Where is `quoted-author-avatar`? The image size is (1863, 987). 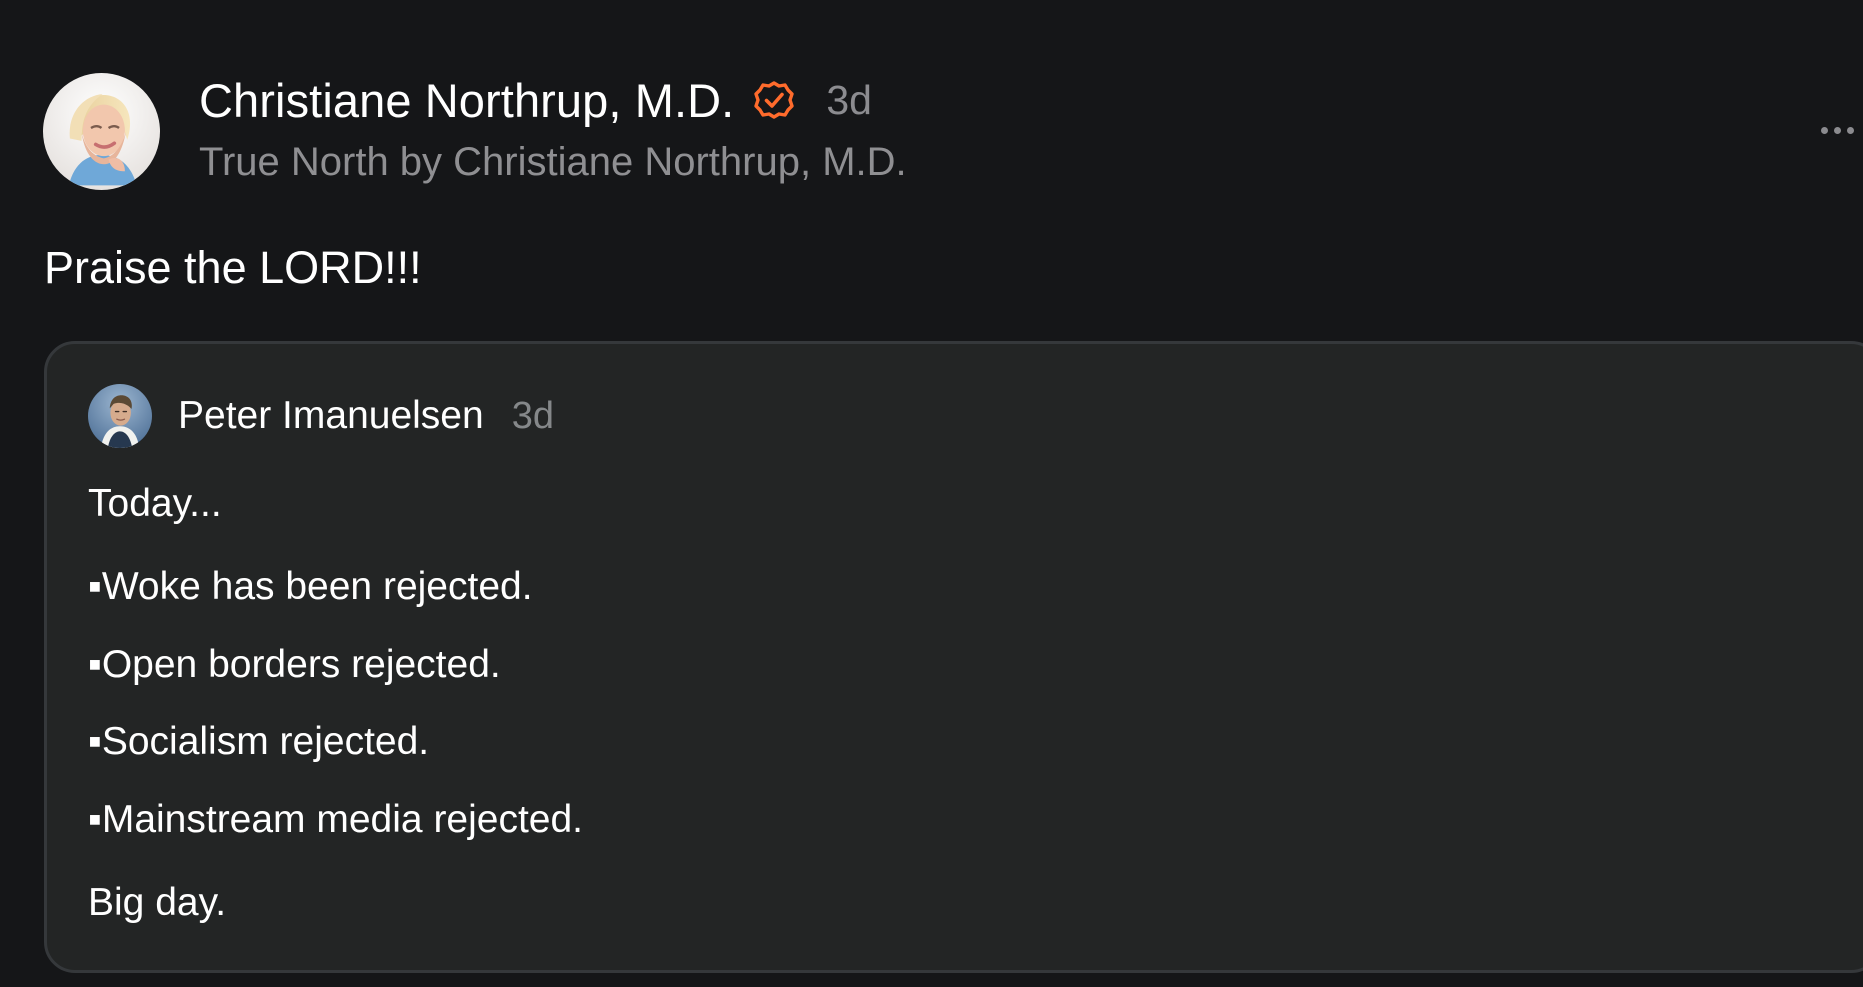
quoted-author-avatar is located at coordinates (120, 416).